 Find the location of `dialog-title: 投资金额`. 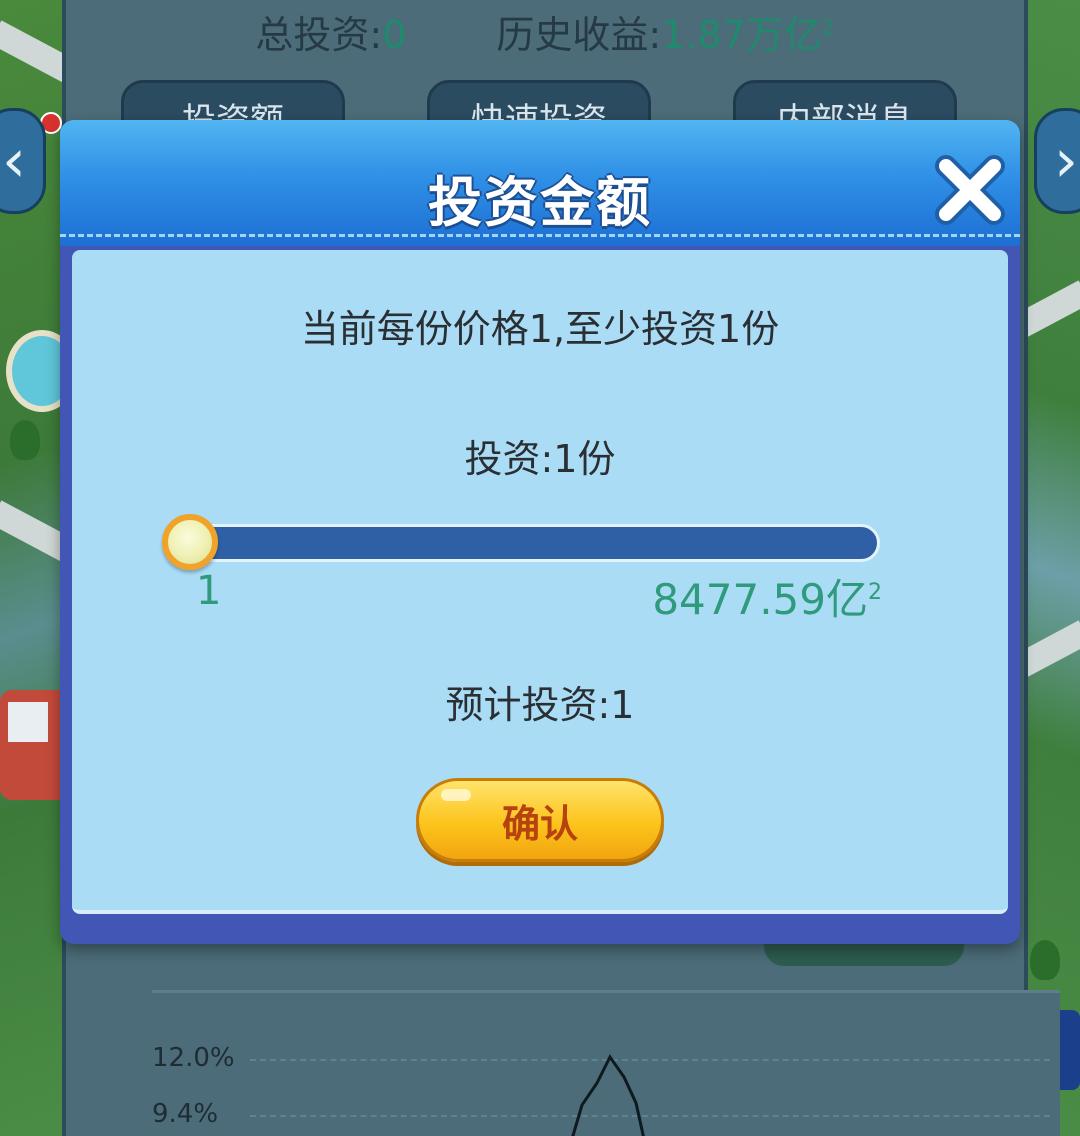

dialog-title: 投资金额 is located at coordinates (540, 202).